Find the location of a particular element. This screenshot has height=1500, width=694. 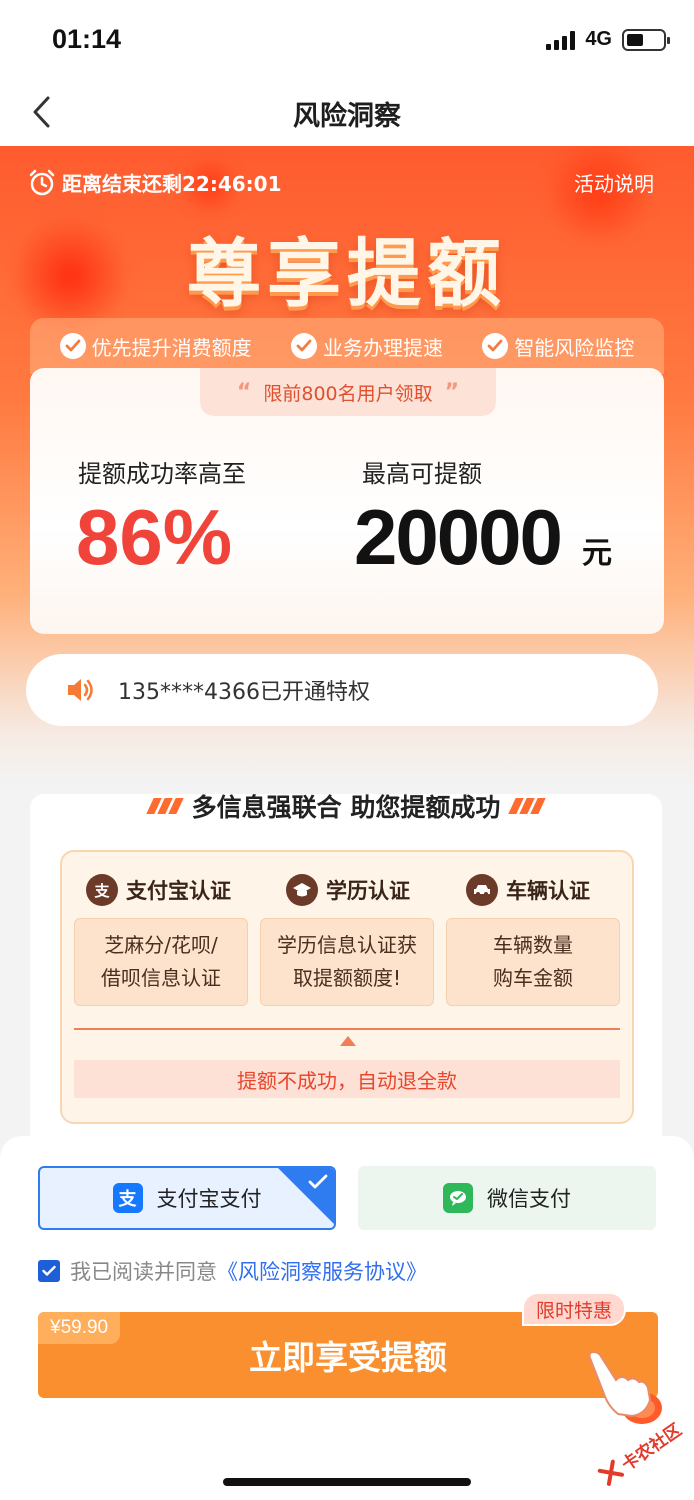

status-time: 01:14 is located at coordinates (87, 39).